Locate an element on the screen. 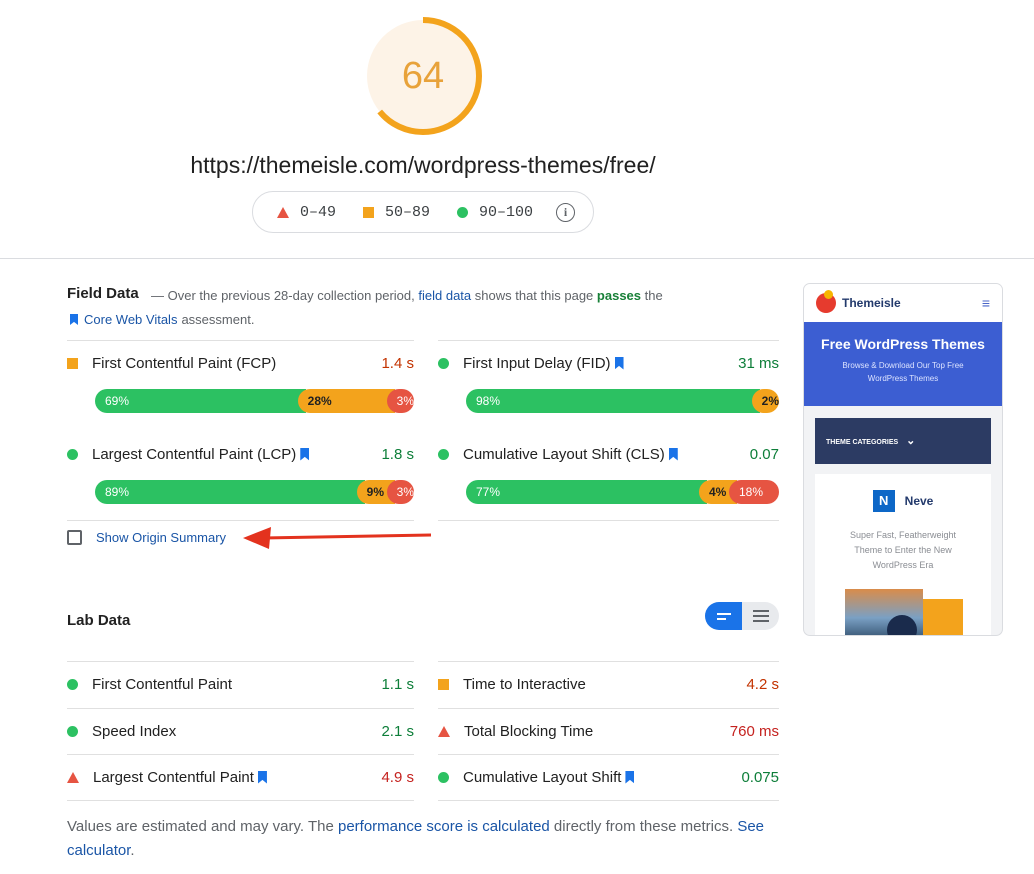 The image size is (1034, 874). view-toggle is located at coordinates (742, 616).